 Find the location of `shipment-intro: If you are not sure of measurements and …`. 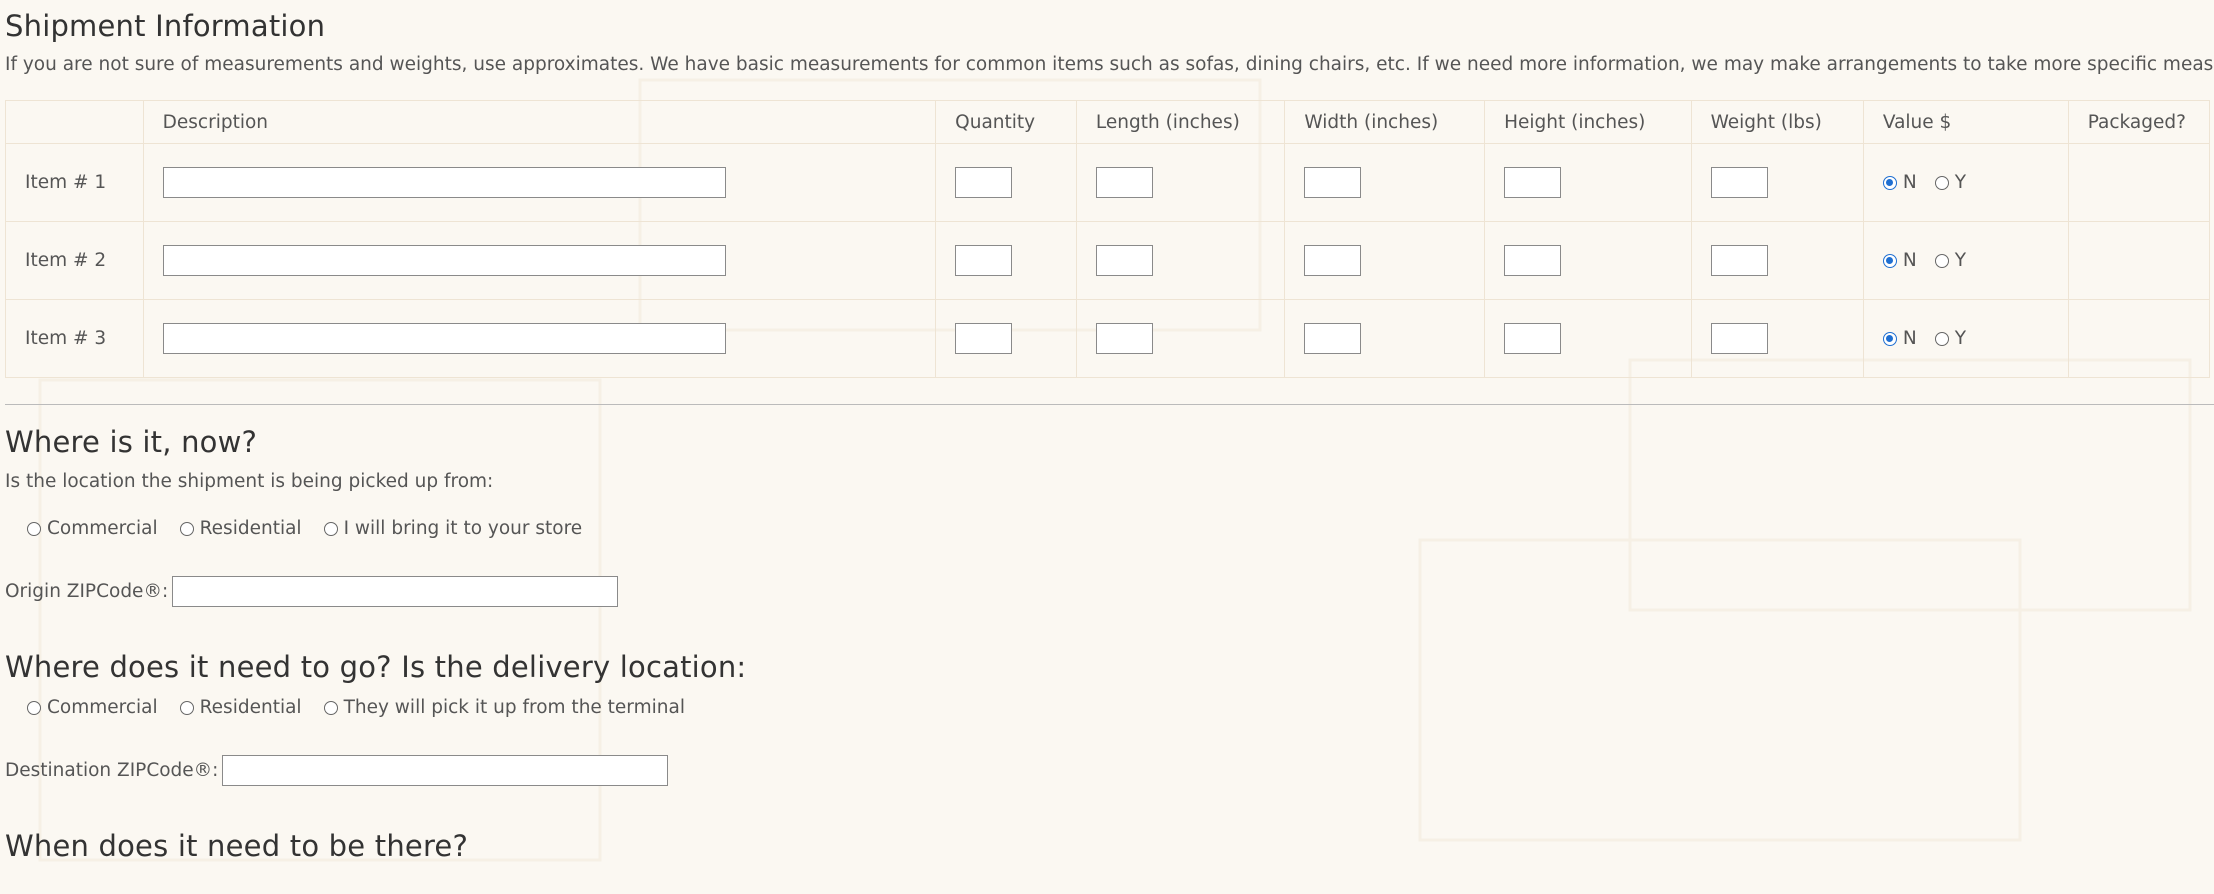

shipment-intro: If you are not sure of measurements and … is located at coordinates (1109, 64).